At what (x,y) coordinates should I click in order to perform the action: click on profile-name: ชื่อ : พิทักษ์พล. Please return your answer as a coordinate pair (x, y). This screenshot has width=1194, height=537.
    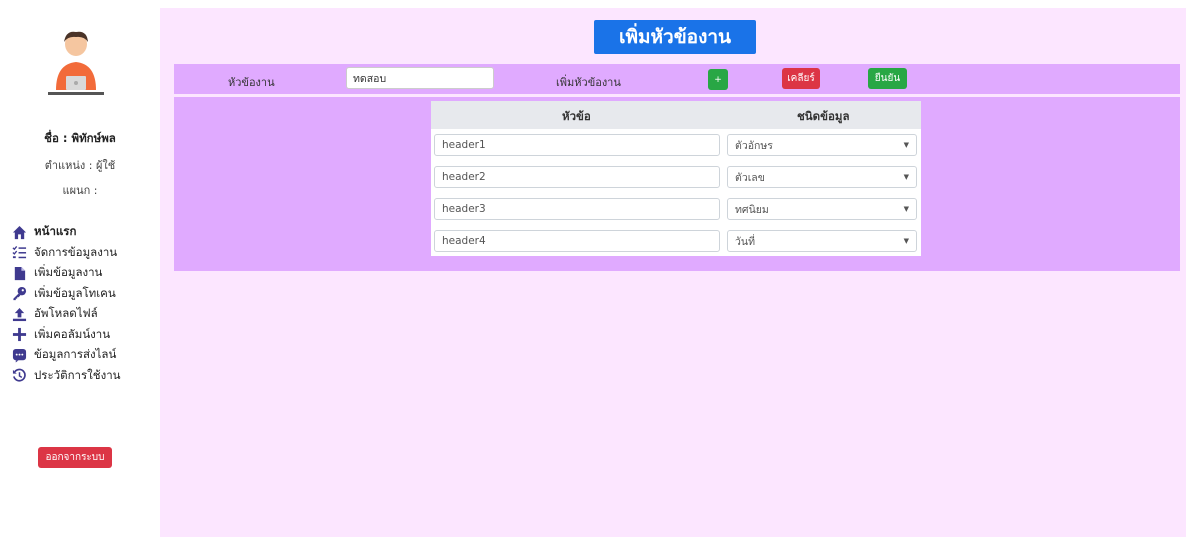
    Looking at the image, I should click on (80, 138).